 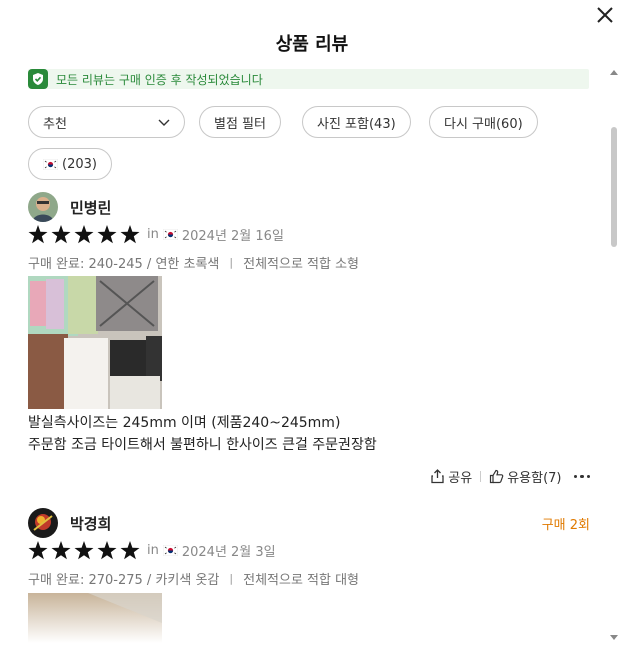 I want to click on purchase-info: 구매 완료: 240-245 / 연한 초록색 | 전체적으로 적합 소형, so click(x=193, y=262).